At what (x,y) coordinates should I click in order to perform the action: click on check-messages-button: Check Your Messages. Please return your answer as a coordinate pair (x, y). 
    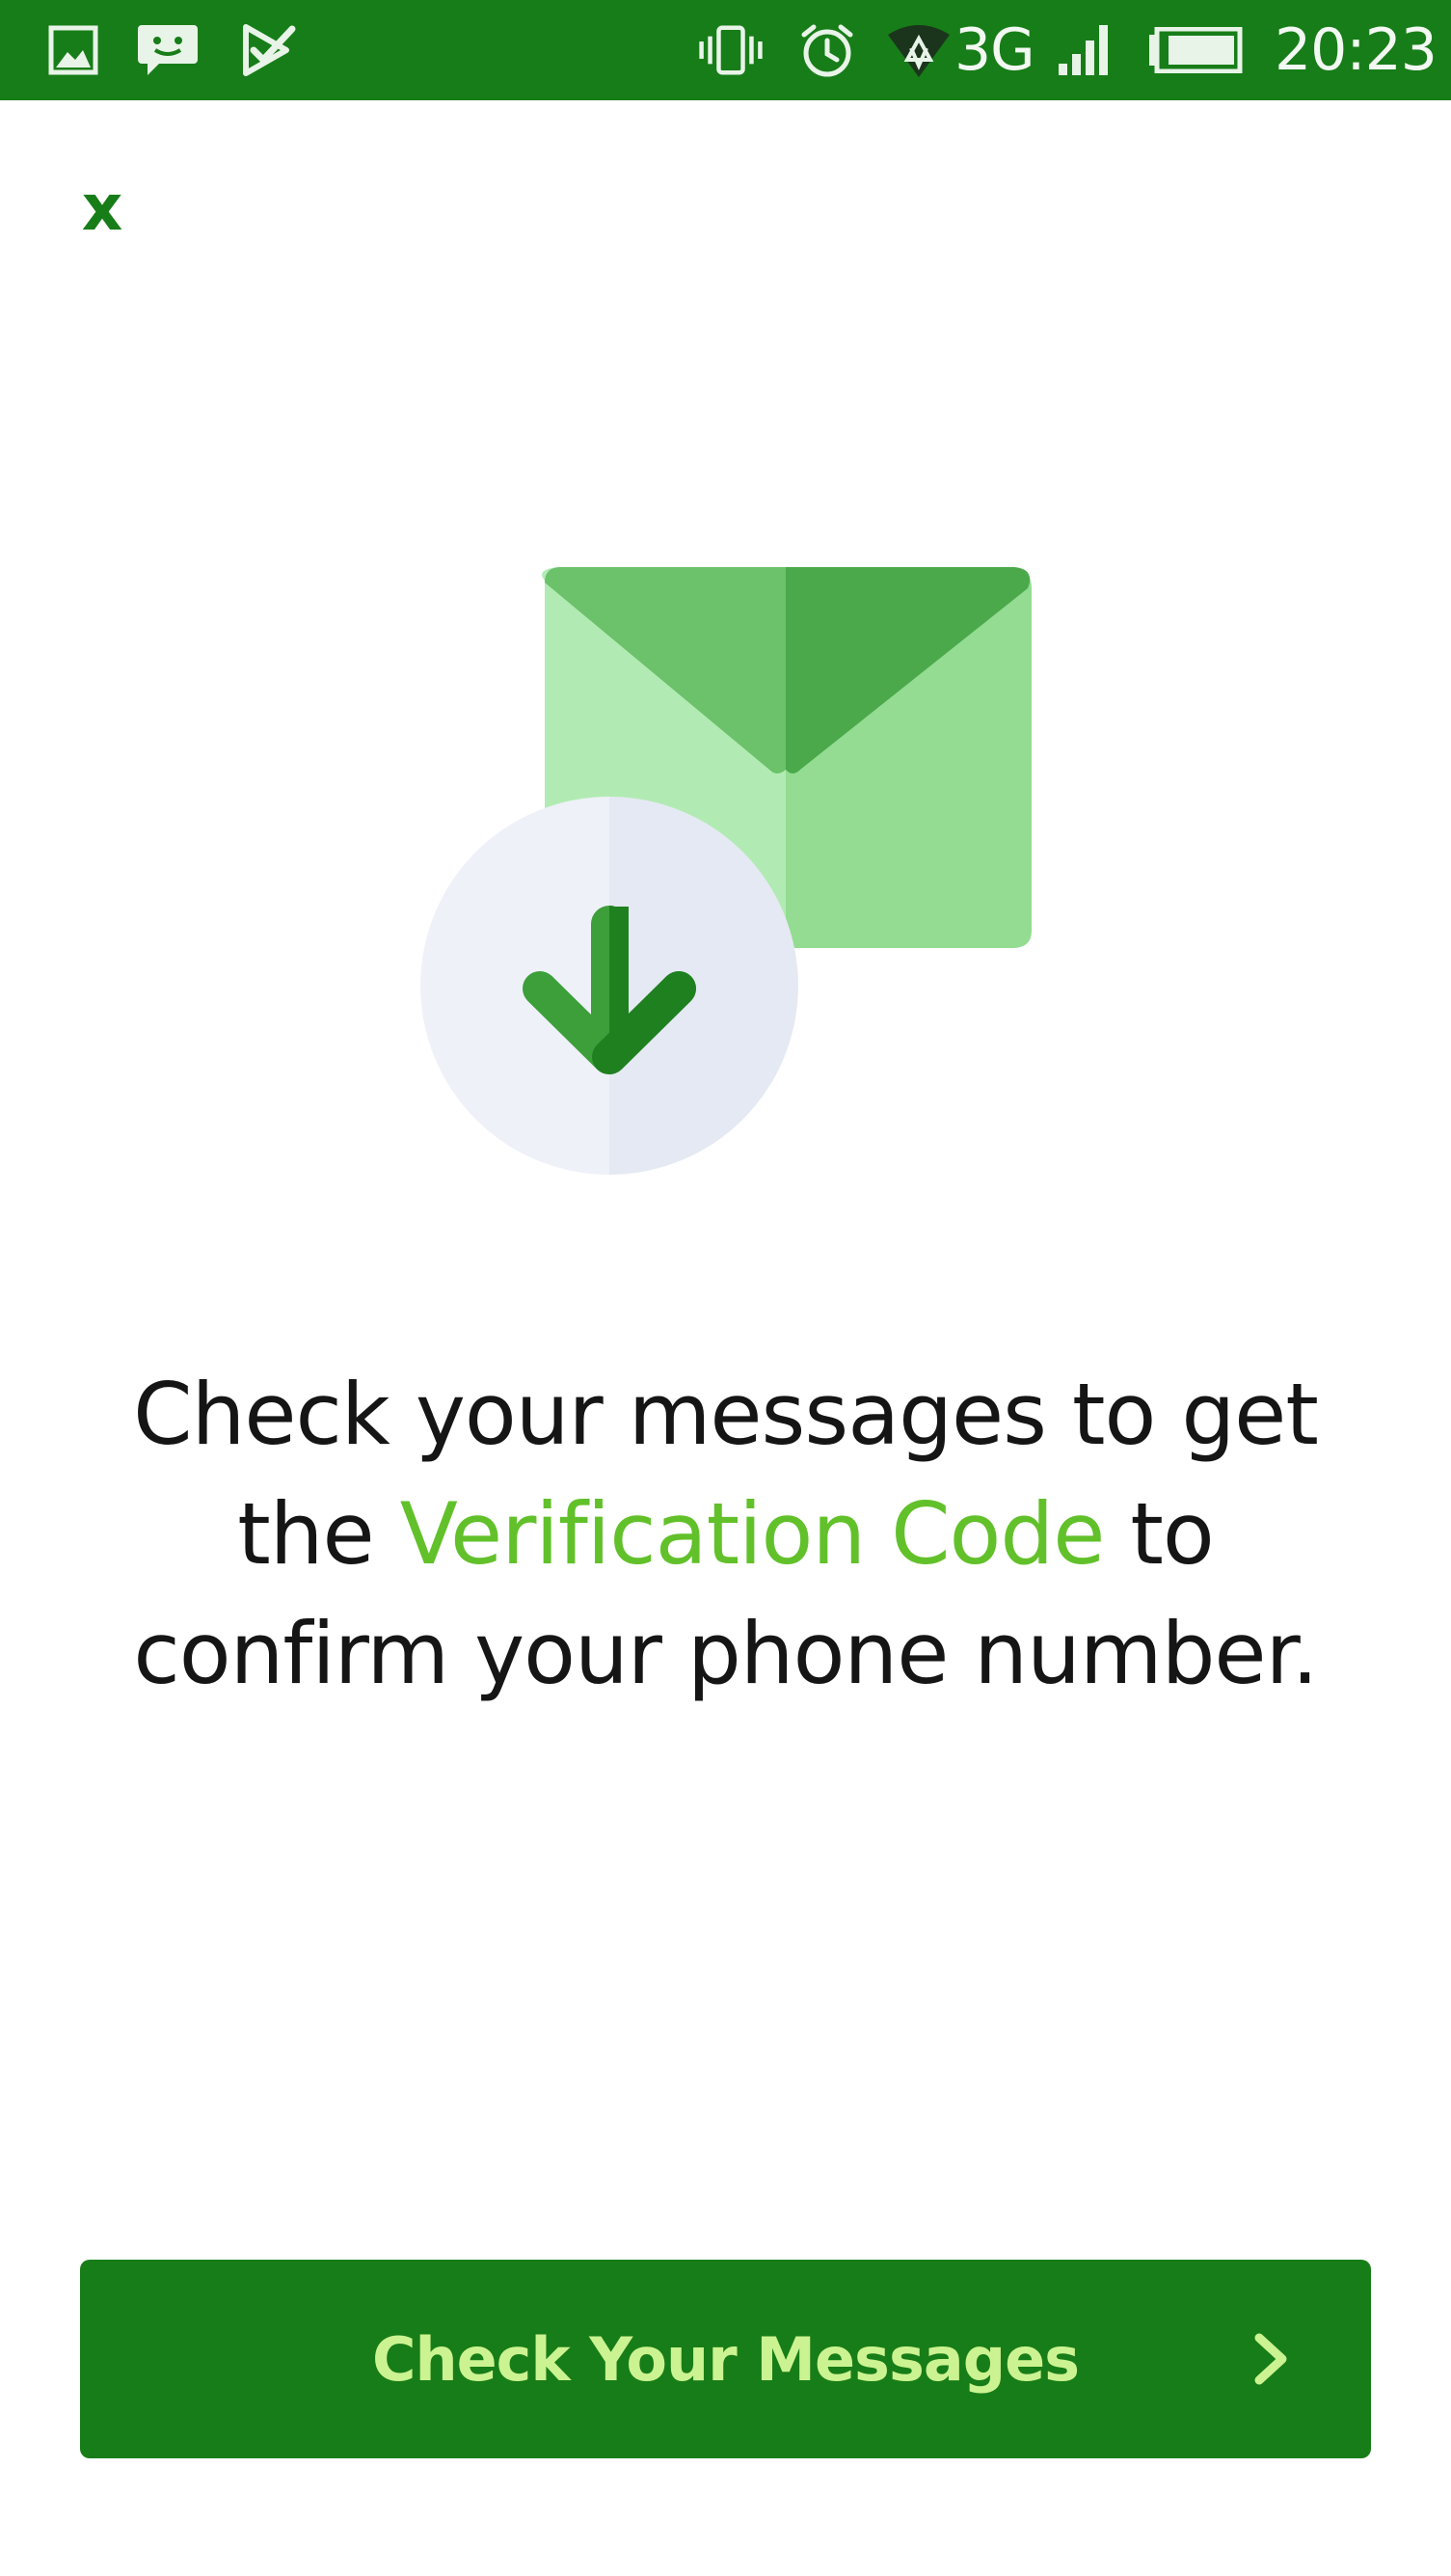
    Looking at the image, I should click on (725, 2359).